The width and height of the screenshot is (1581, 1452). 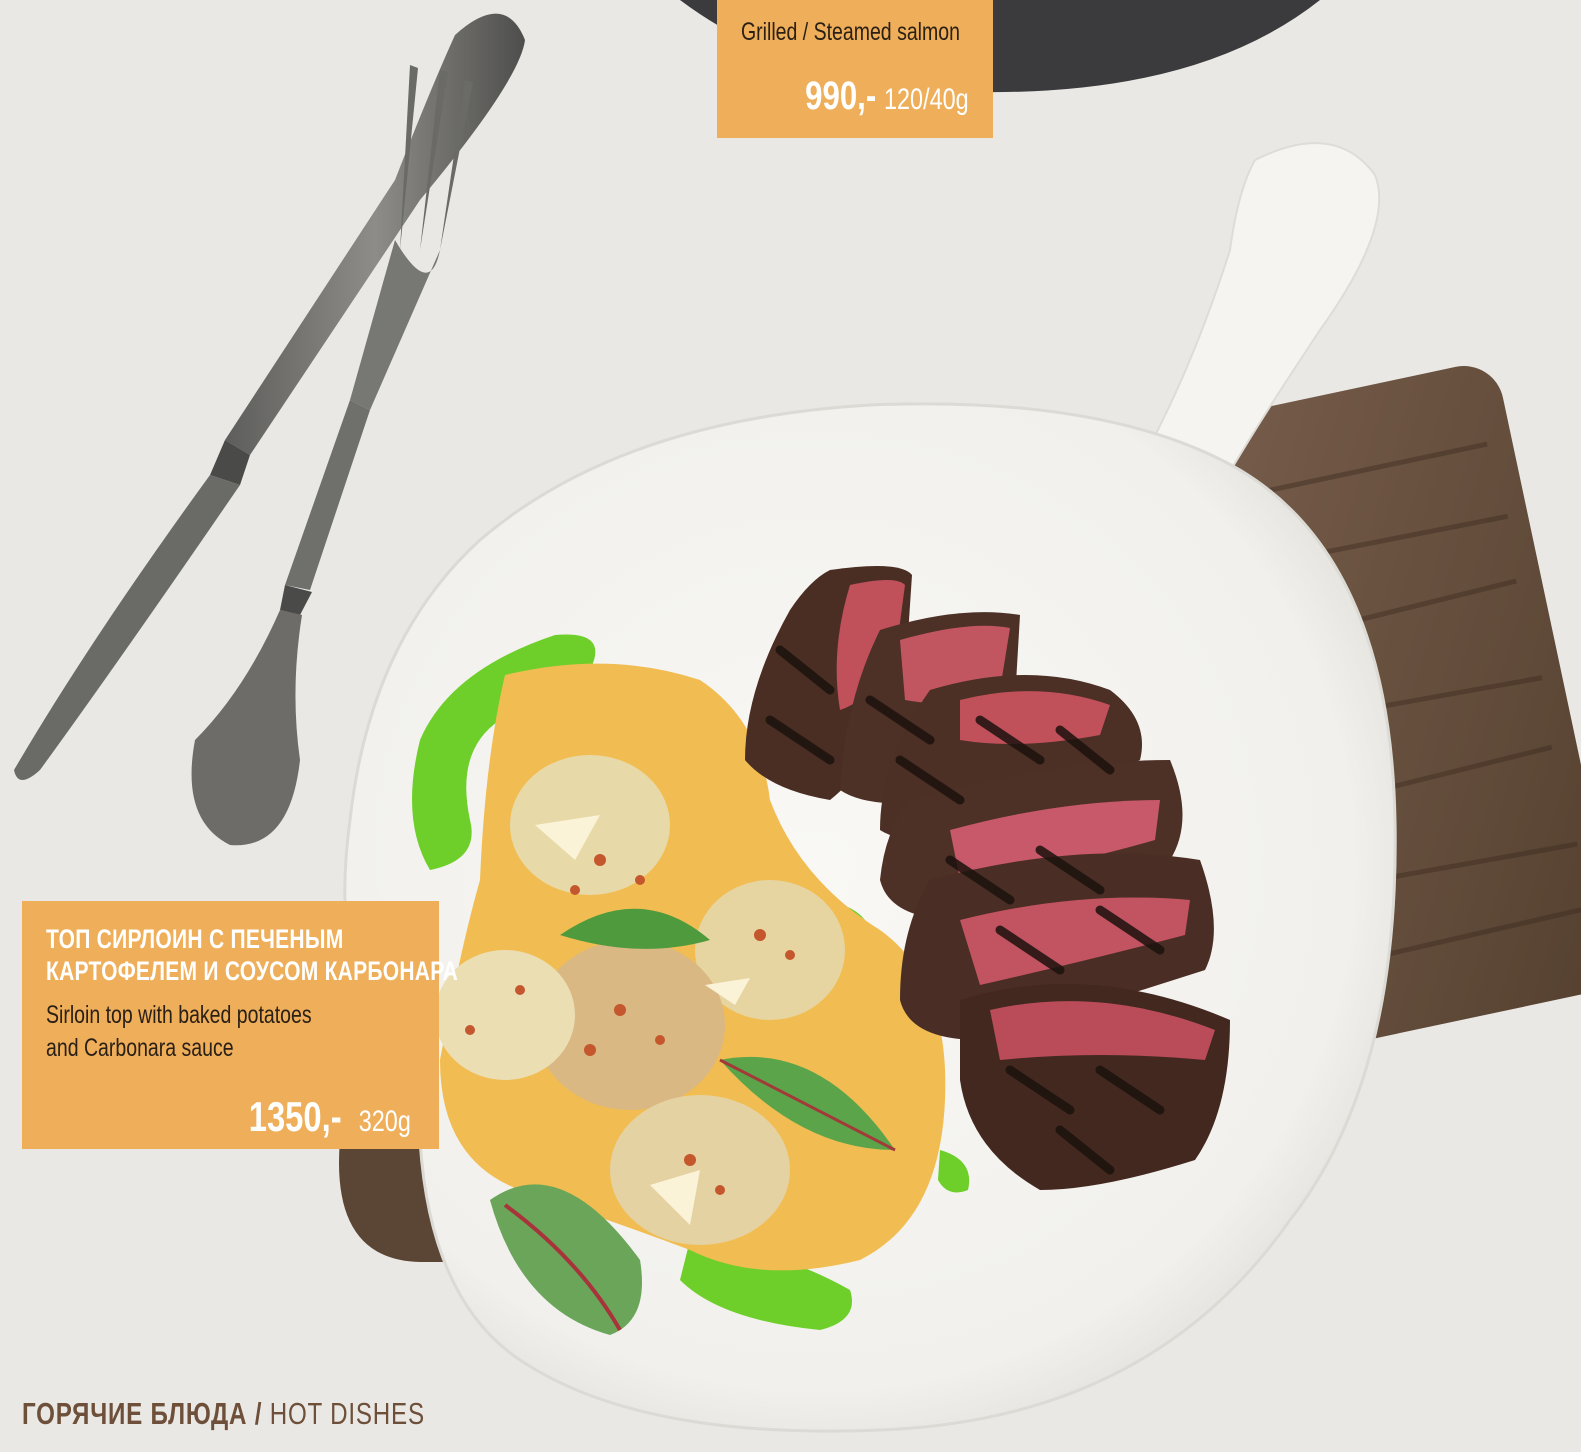 I want to click on main-item-name-ru-line2: КАРТОФЕЛЕМ И СОУСОМ КАРБОНАРА, so click(x=252, y=971).